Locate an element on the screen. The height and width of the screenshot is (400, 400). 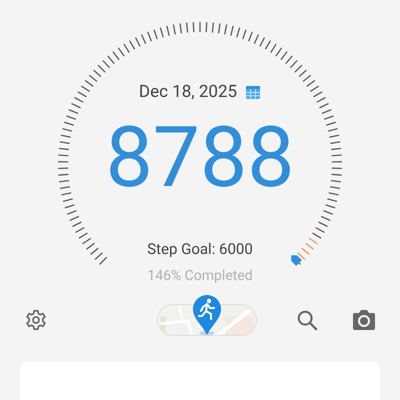
step-goal: Step Goal: 6000 is located at coordinates (200, 249).